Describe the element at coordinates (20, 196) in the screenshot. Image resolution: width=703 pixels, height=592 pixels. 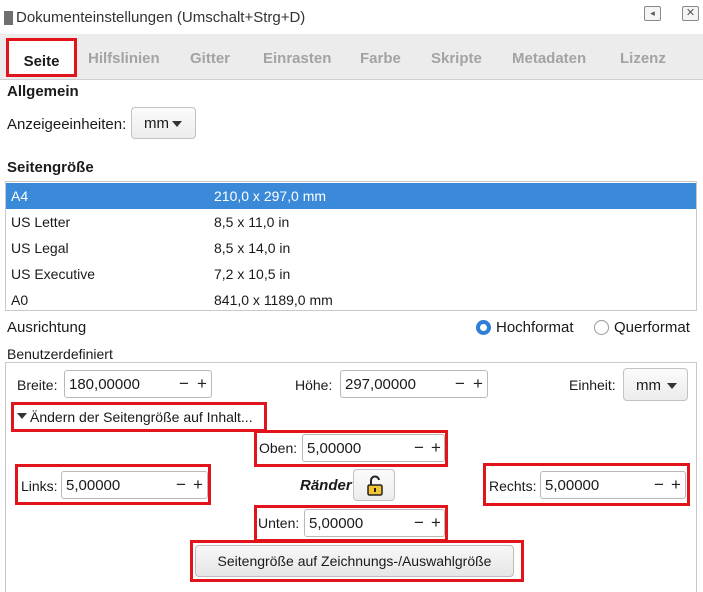
I see `page-size-name: A4` at that location.